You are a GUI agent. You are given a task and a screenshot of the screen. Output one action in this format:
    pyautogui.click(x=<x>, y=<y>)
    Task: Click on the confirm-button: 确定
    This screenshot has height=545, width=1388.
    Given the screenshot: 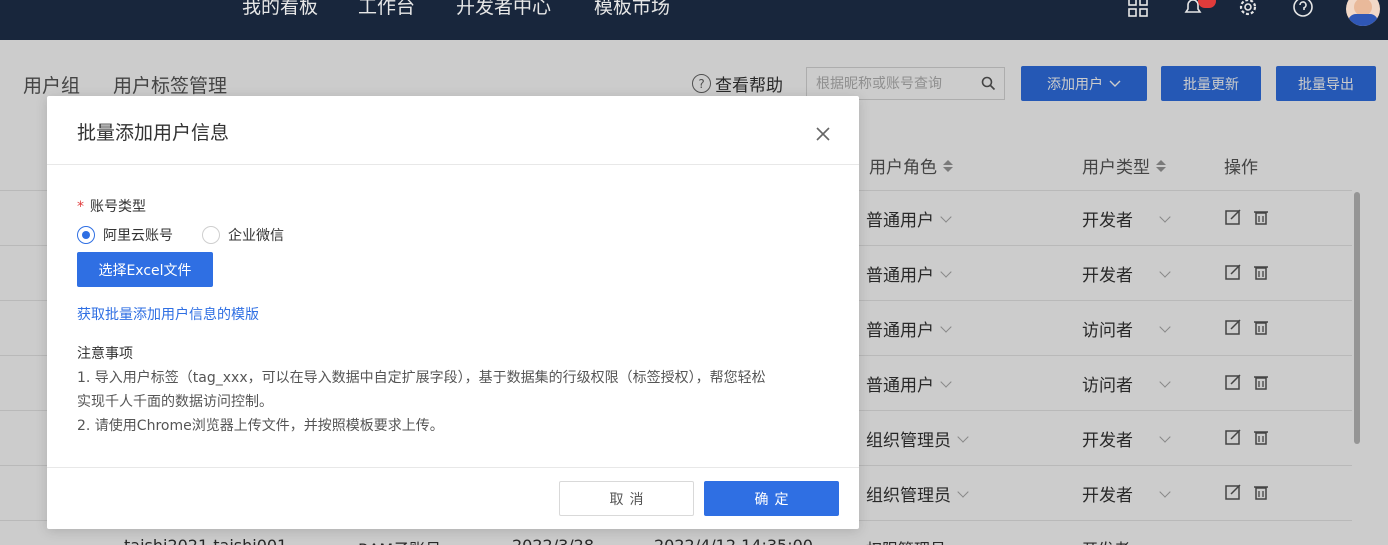 What is the action you would take?
    pyautogui.click(x=771, y=498)
    